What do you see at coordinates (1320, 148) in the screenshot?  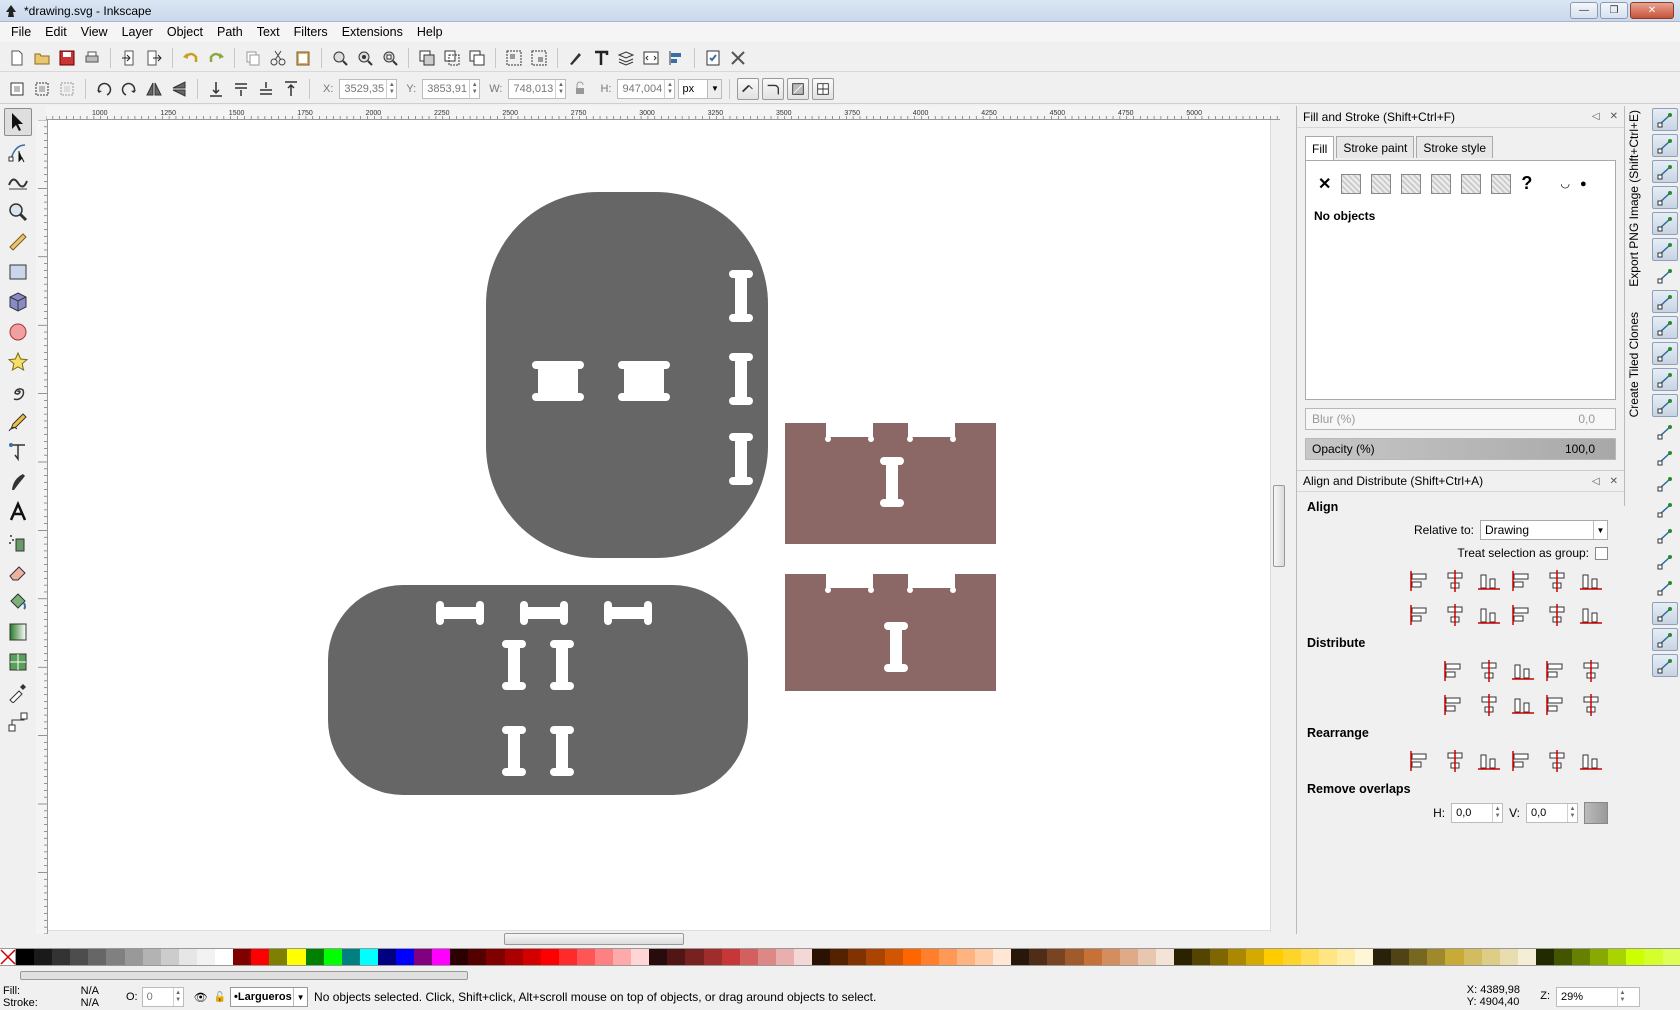 I see `tab-fill: Fill` at bounding box center [1320, 148].